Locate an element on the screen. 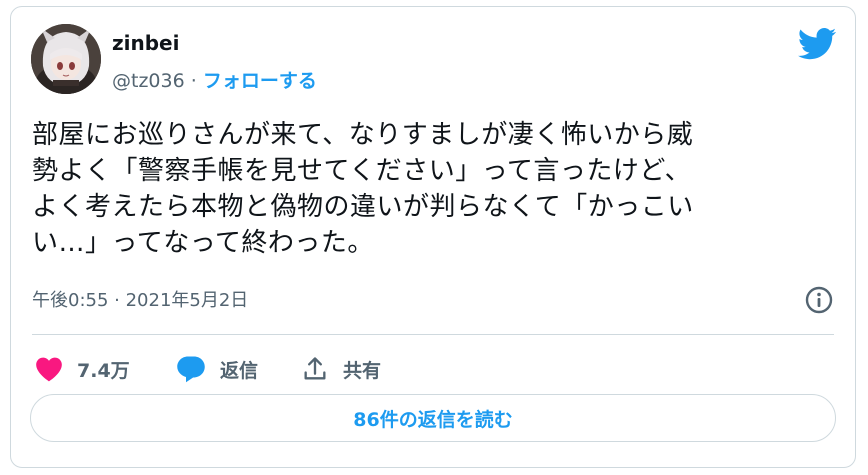 The height and width of the screenshot is (475, 868). heart-icon is located at coordinates (49, 369).